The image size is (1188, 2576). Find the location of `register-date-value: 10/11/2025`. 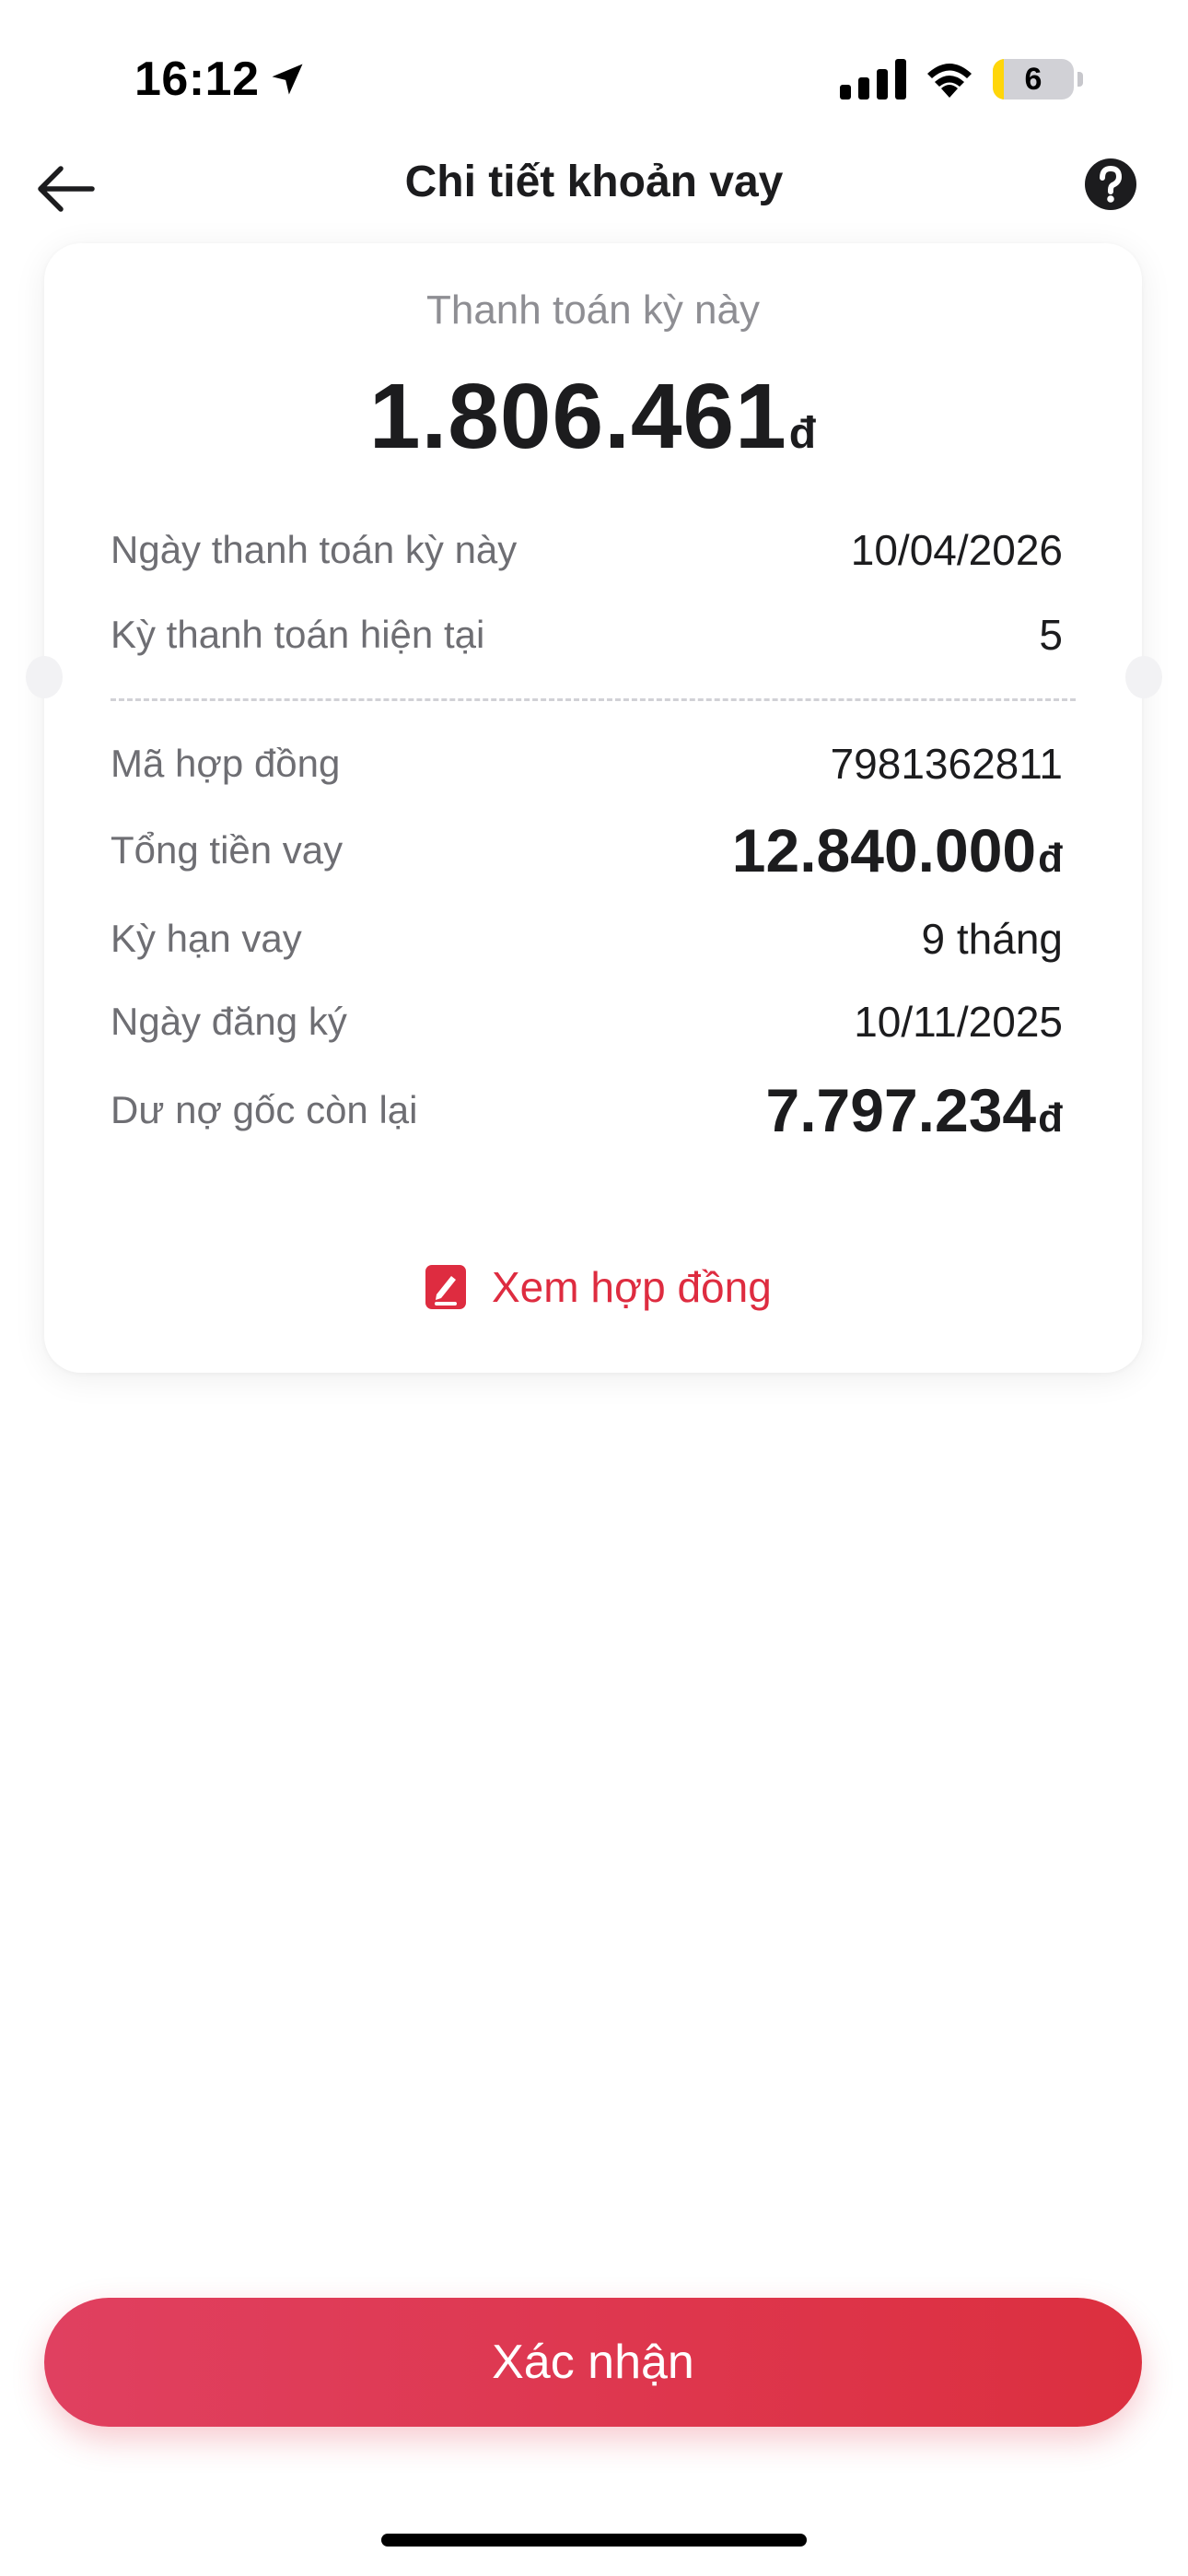

register-date-value: 10/11/2025 is located at coordinates (958, 1022).